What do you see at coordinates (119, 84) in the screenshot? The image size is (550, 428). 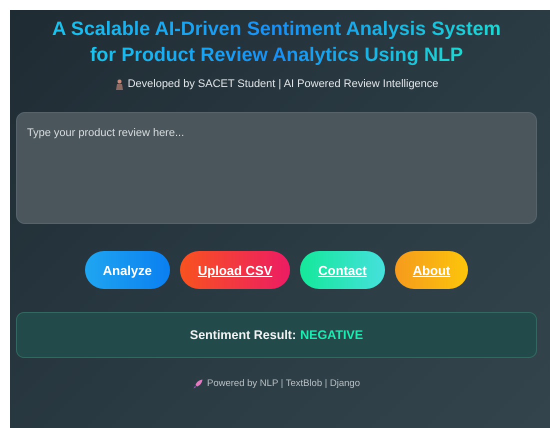 I see `person-icon` at bounding box center [119, 84].